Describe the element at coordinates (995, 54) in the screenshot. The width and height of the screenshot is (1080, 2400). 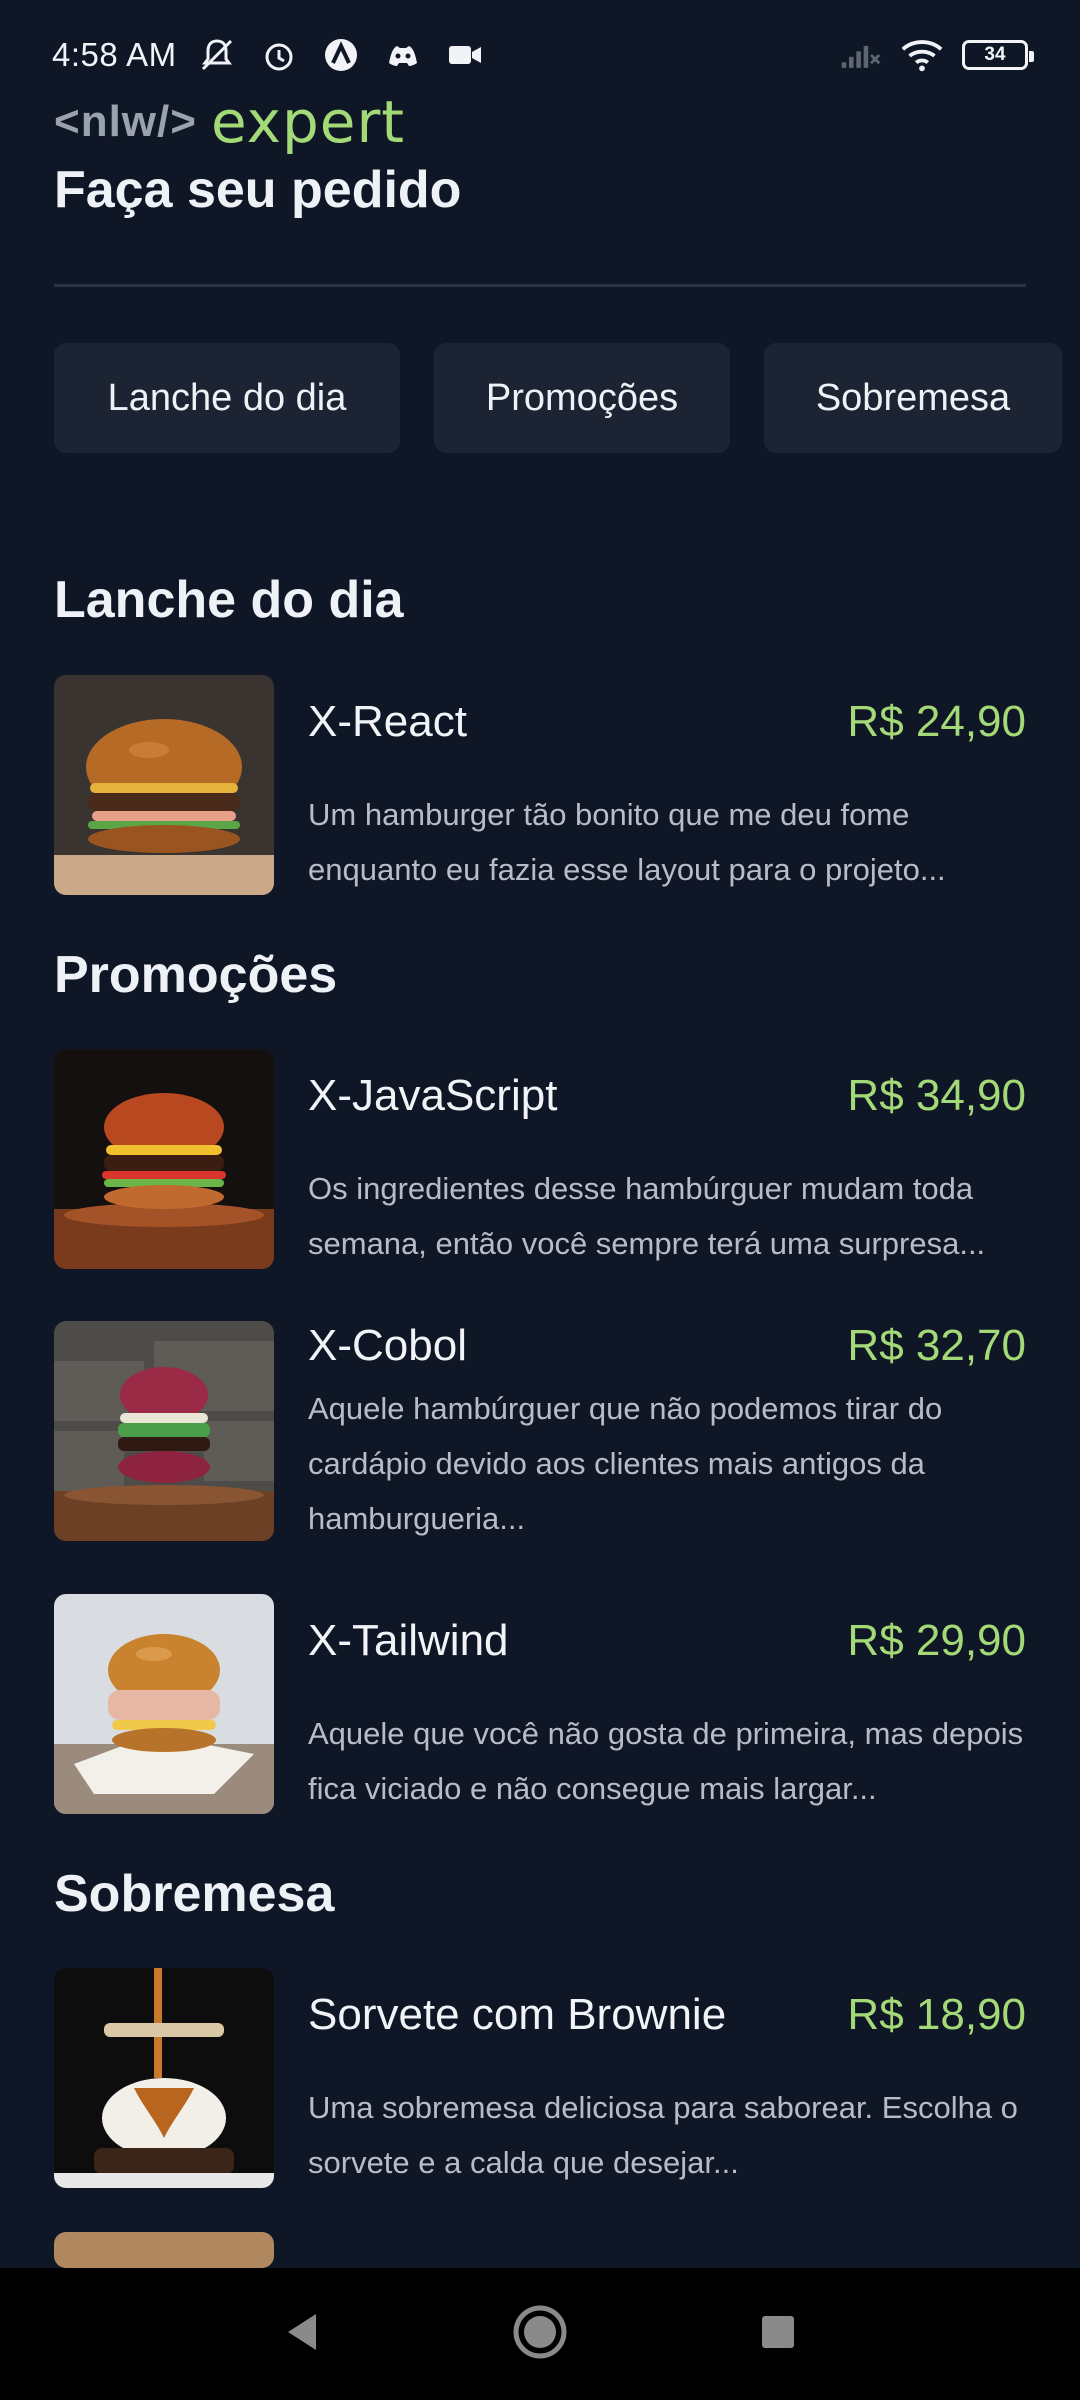
I see `battery-level: 34` at that location.